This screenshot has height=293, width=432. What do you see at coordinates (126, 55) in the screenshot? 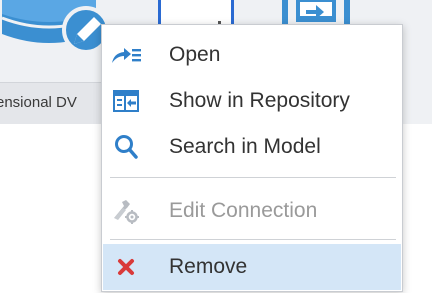
I see `open-arrow-icon` at bounding box center [126, 55].